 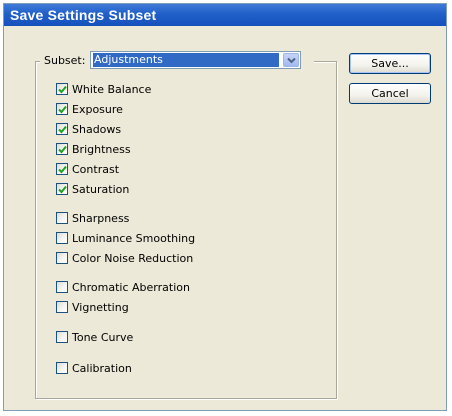 What do you see at coordinates (103, 337) in the screenshot?
I see `option-label: Tone Curve` at bounding box center [103, 337].